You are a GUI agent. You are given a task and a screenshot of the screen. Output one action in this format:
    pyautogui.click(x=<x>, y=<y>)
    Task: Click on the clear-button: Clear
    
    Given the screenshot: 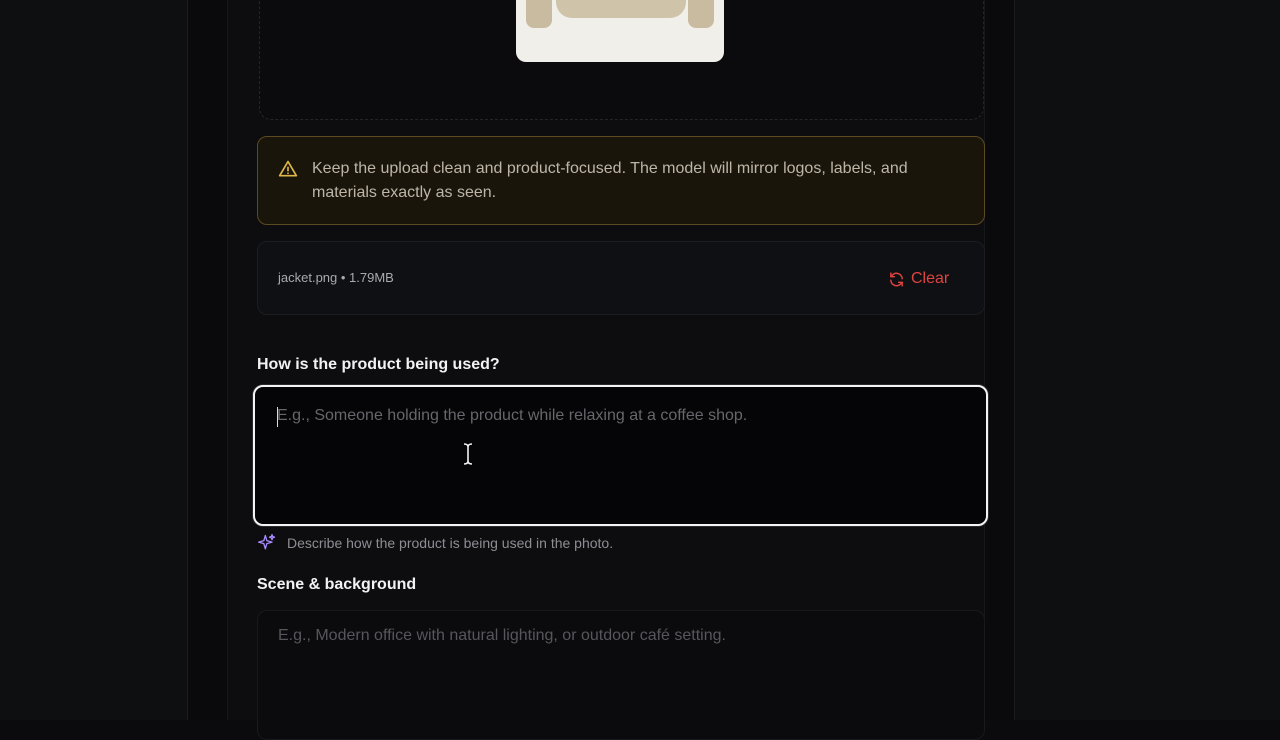 What is the action you would take?
    pyautogui.click(x=918, y=279)
    